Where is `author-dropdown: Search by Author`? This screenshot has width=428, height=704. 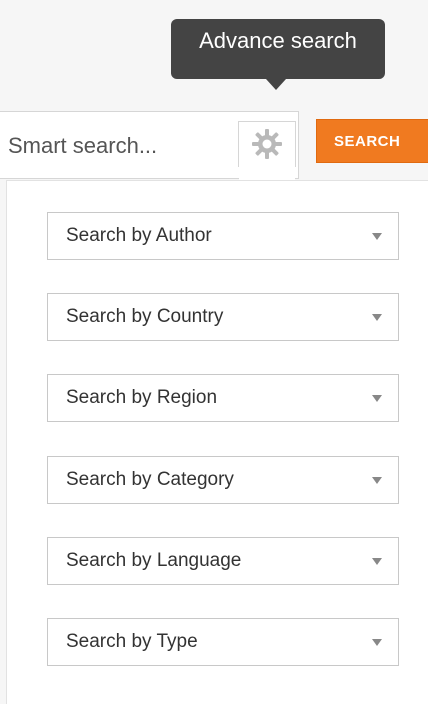
author-dropdown: Search by Author is located at coordinates (223, 236).